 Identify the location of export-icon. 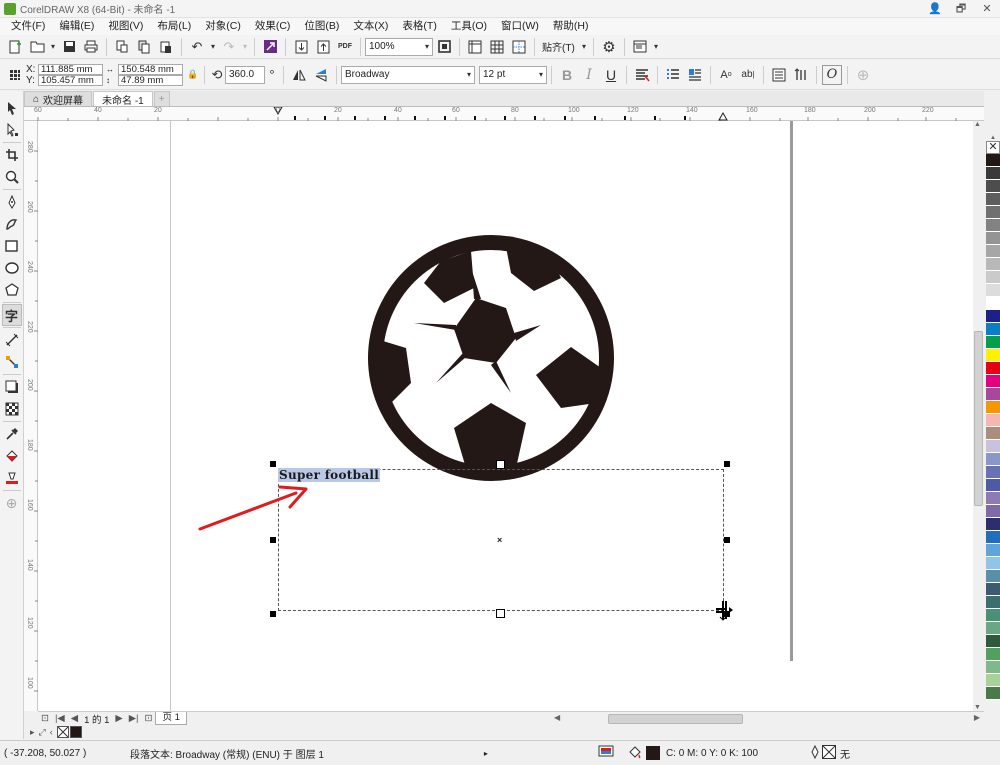
(323, 47).